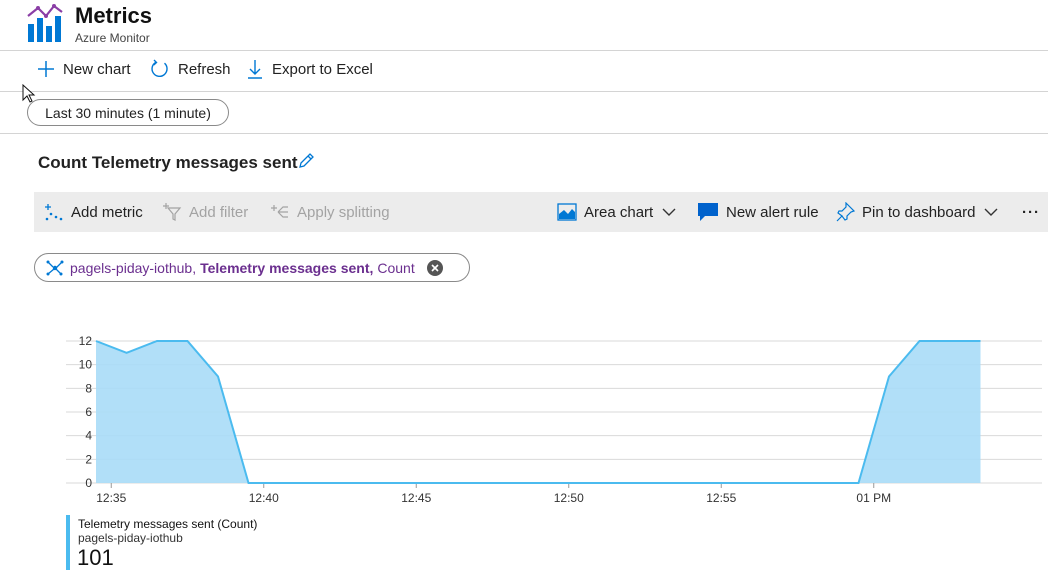 The image size is (1048, 580). Describe the element at coordinates (264, 498) in the screenshot. I see `x-tick-label: 12:40` at that location.